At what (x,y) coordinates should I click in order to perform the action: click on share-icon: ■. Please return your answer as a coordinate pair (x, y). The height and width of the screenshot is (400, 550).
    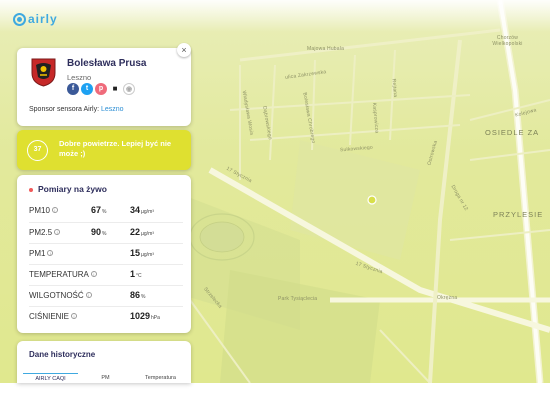
    Looking at the image, I should click on (115, 89).